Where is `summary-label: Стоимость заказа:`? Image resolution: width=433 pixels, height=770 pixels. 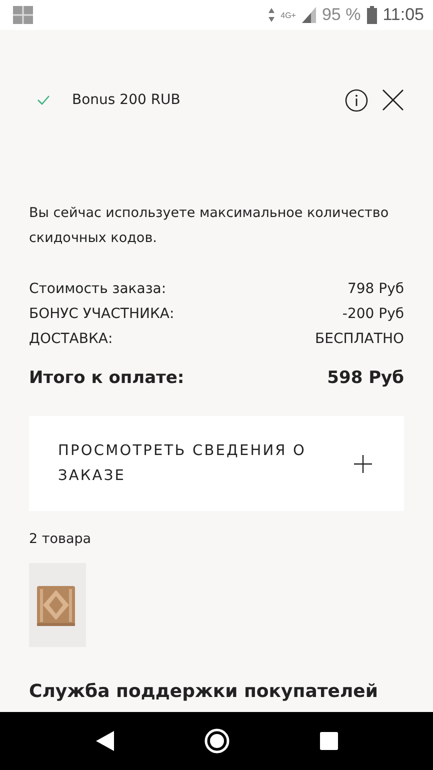 summary-label: Стоимость заказа: is located at coordinates (97, 288).